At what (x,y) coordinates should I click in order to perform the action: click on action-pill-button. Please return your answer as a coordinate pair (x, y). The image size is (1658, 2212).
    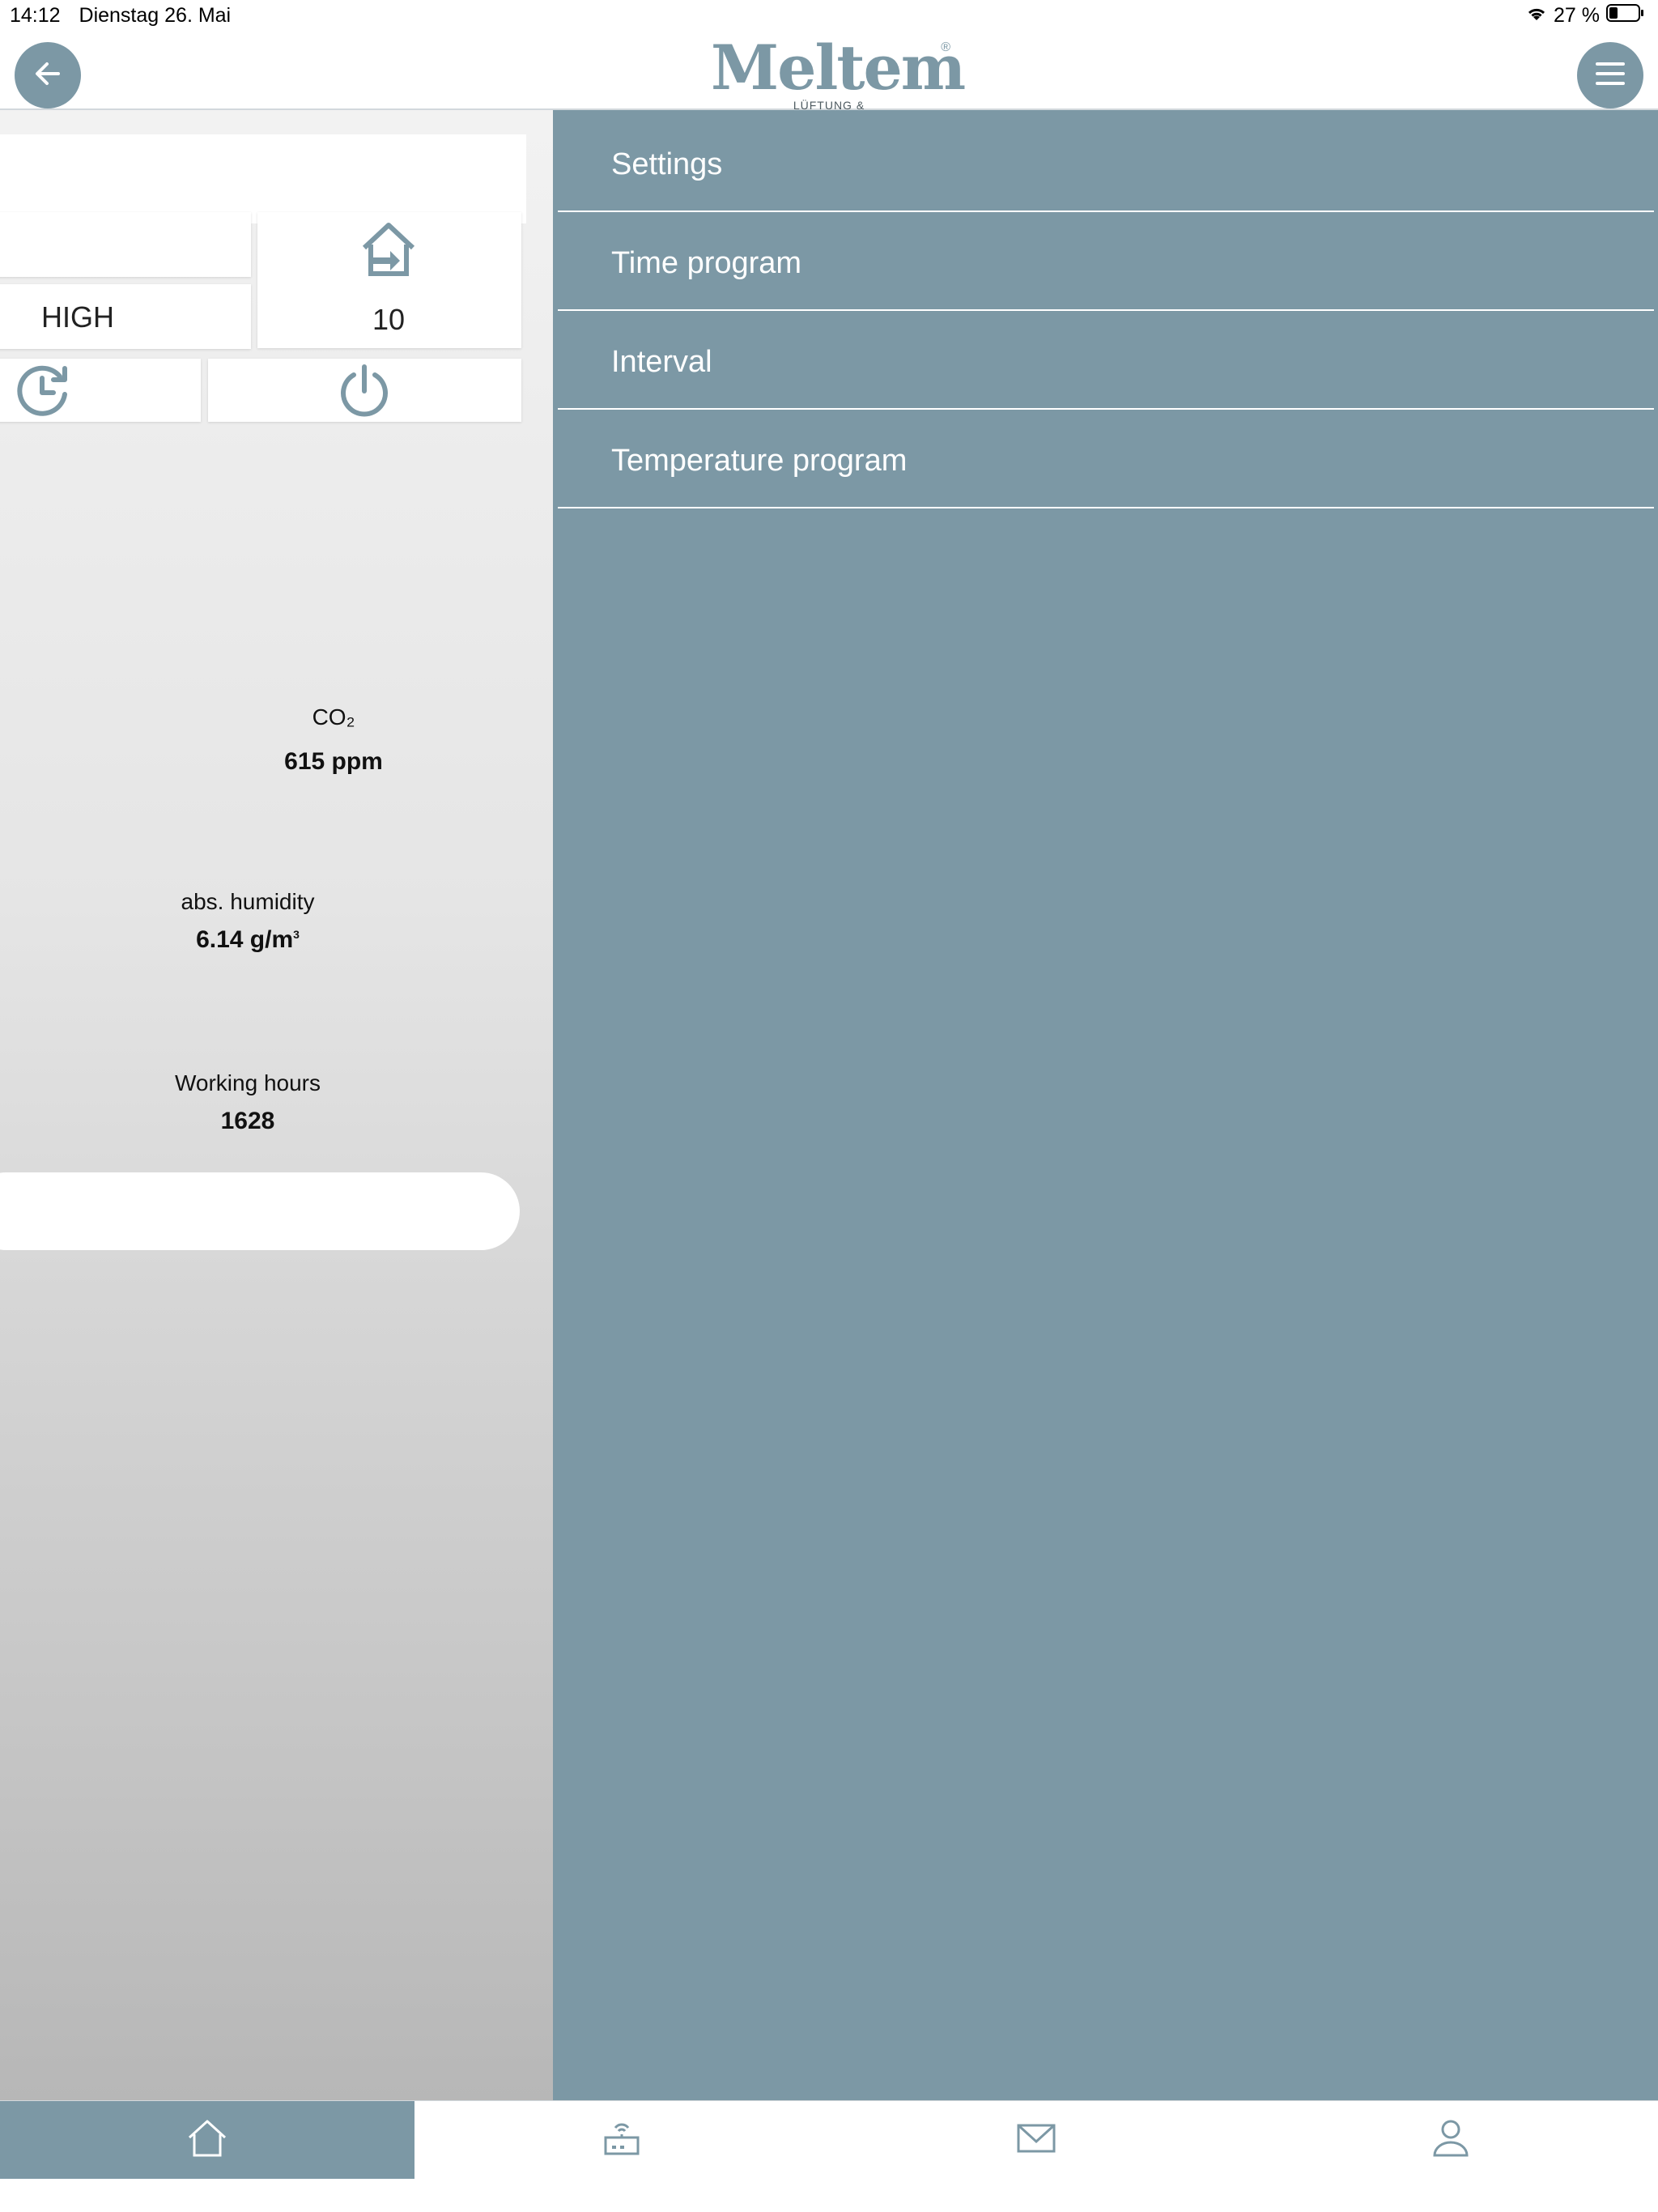
    Looking at the image, I should click on (260, 1211).